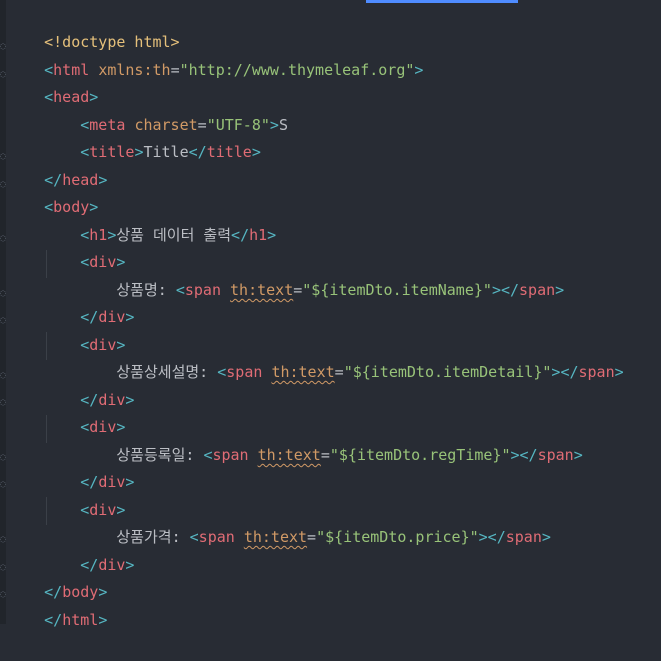 The height and width of the screenshot is (661, 661). I want to click on code-line-body-close: </body>, so click(57, 576).